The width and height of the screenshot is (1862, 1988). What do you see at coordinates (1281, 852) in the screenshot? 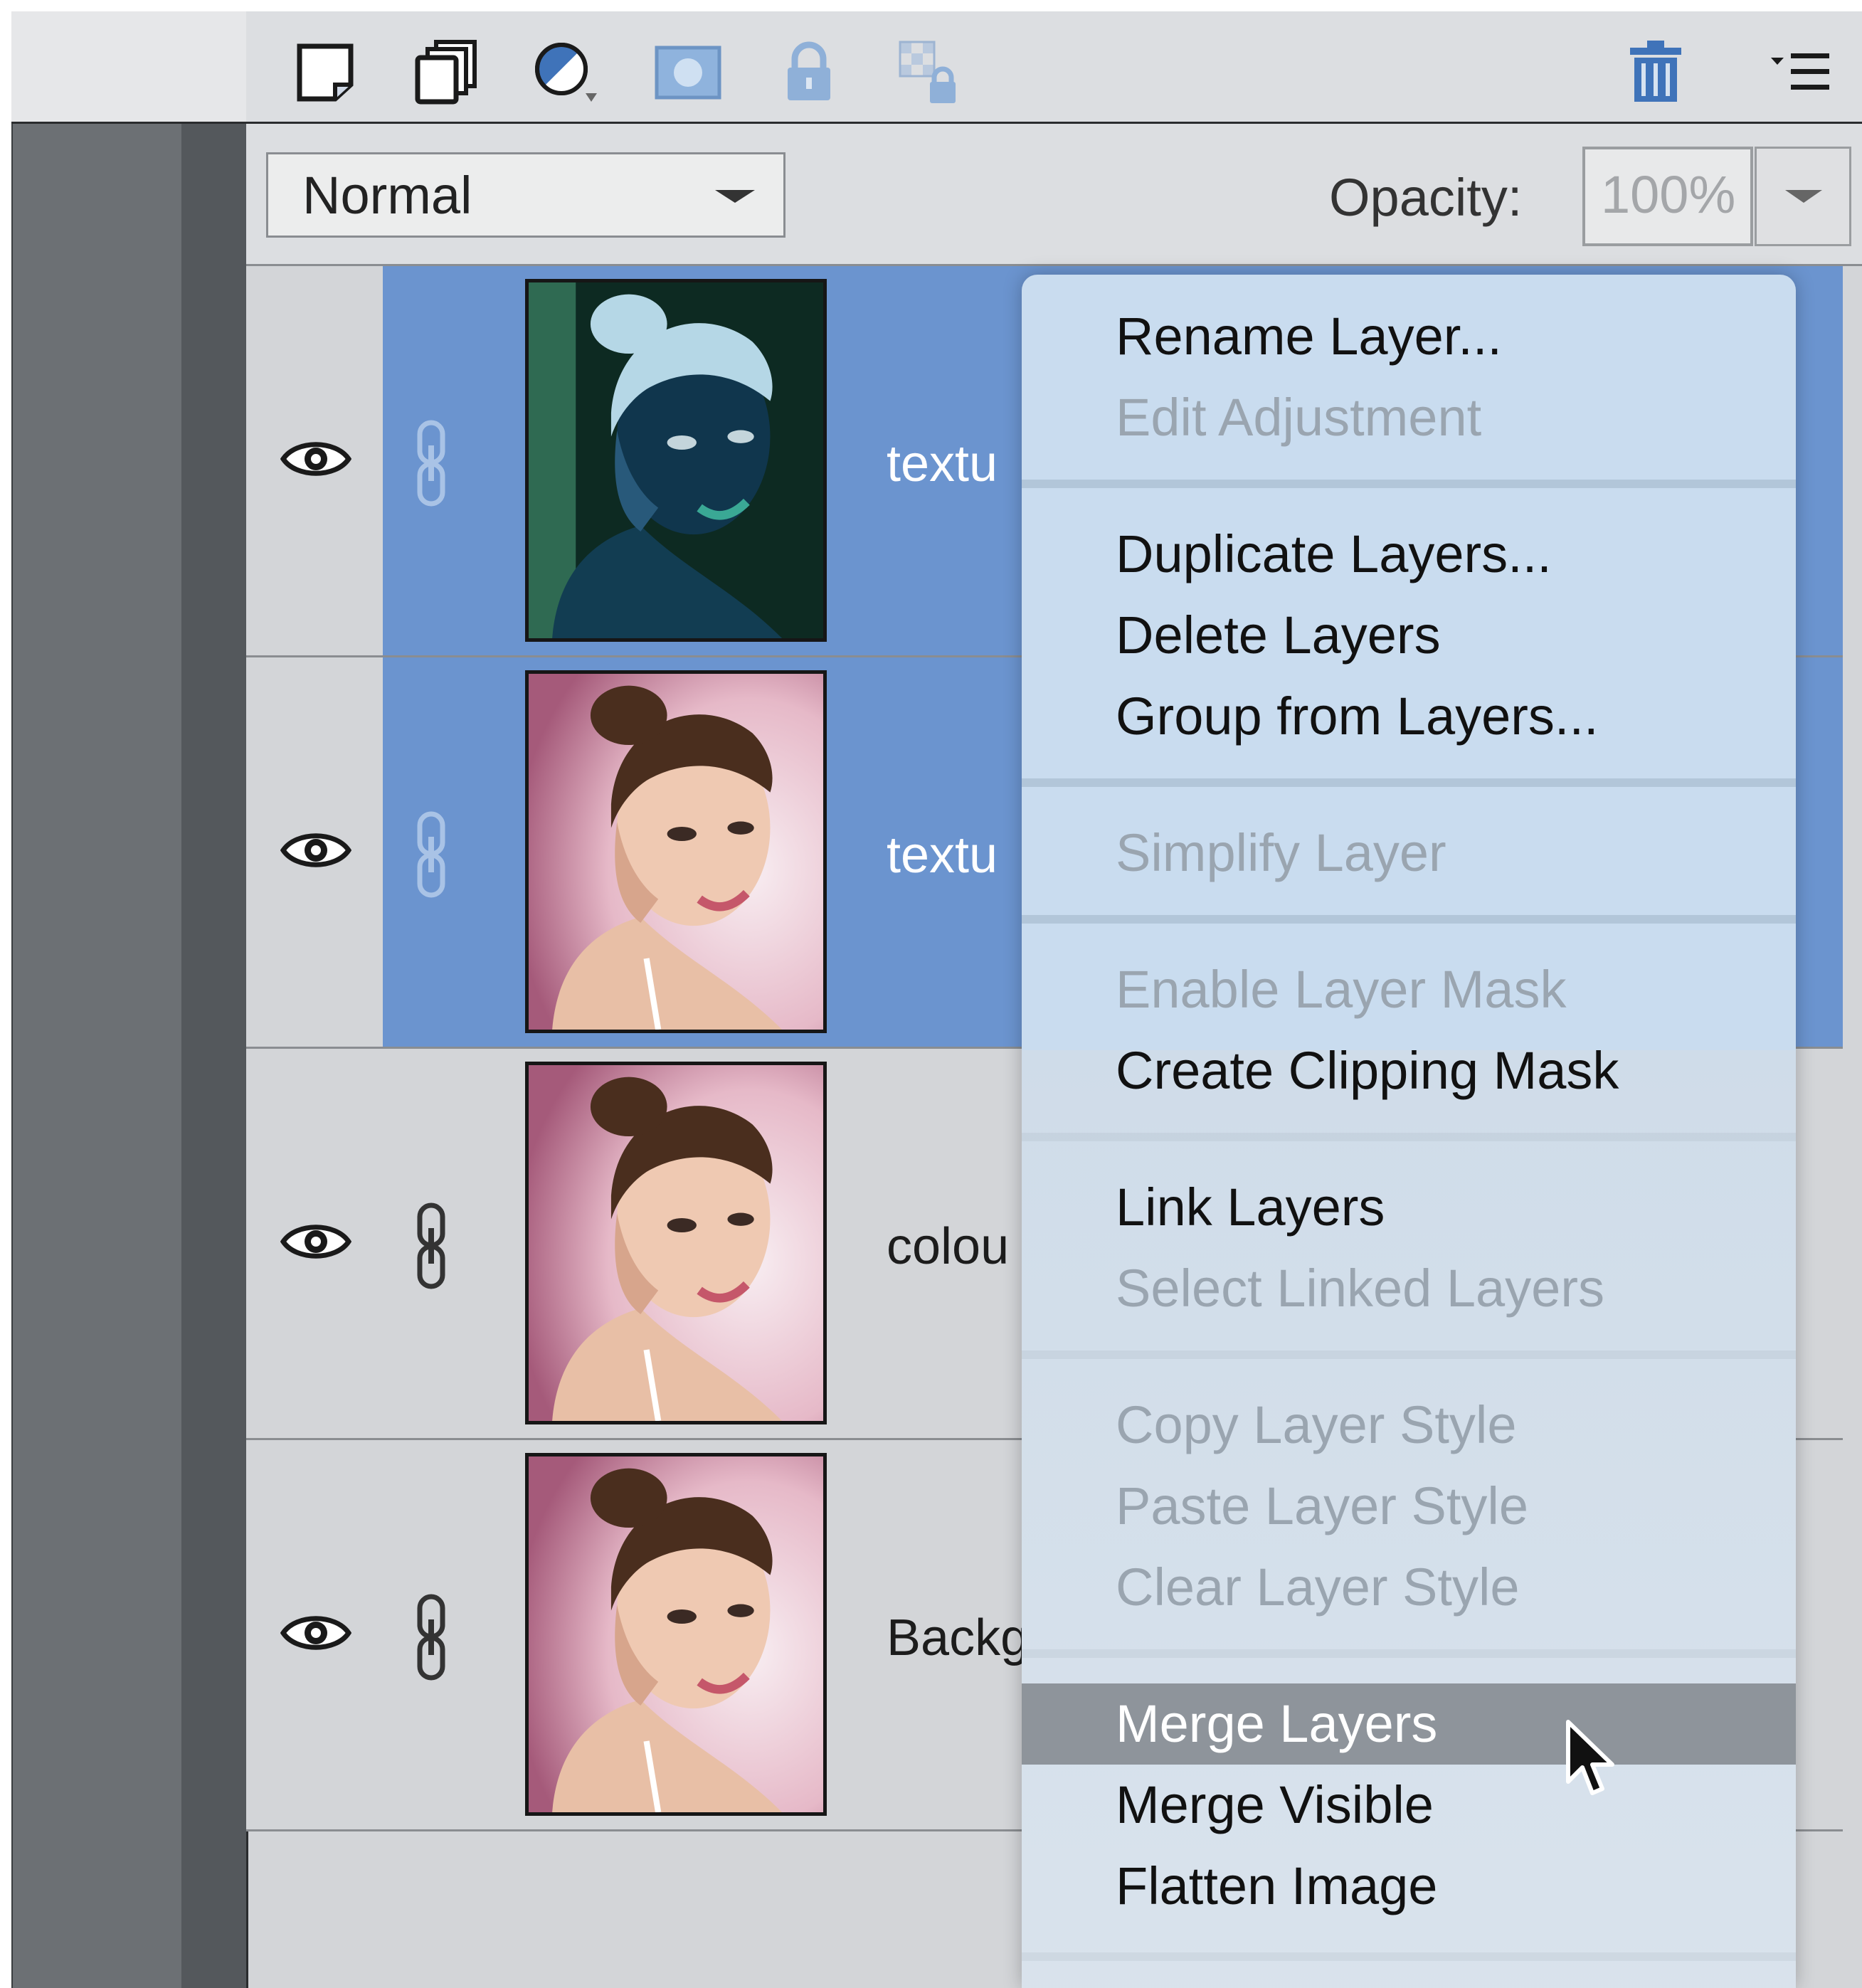
I see `menu-item-simplify-layer: Simplify Layer` at bounding box center [1281, 852].